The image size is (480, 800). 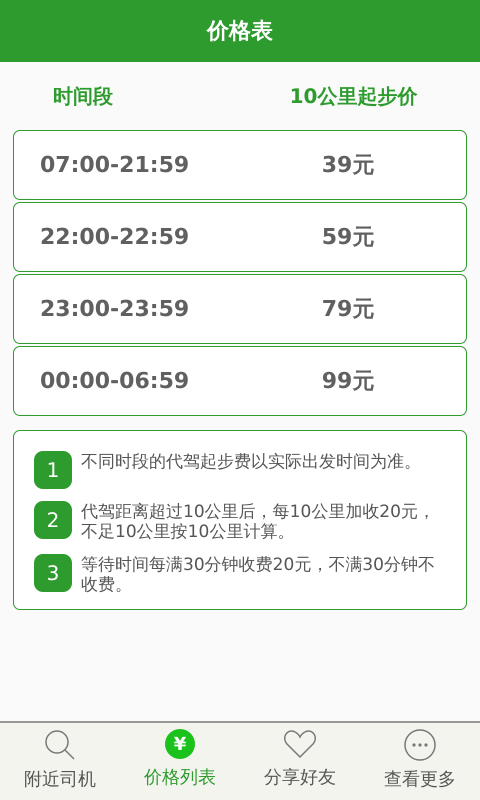 What do you see at coordinates (83, 96) in the screenshot?
I see `column-header: 时间段` at bounding box center [83, 96].